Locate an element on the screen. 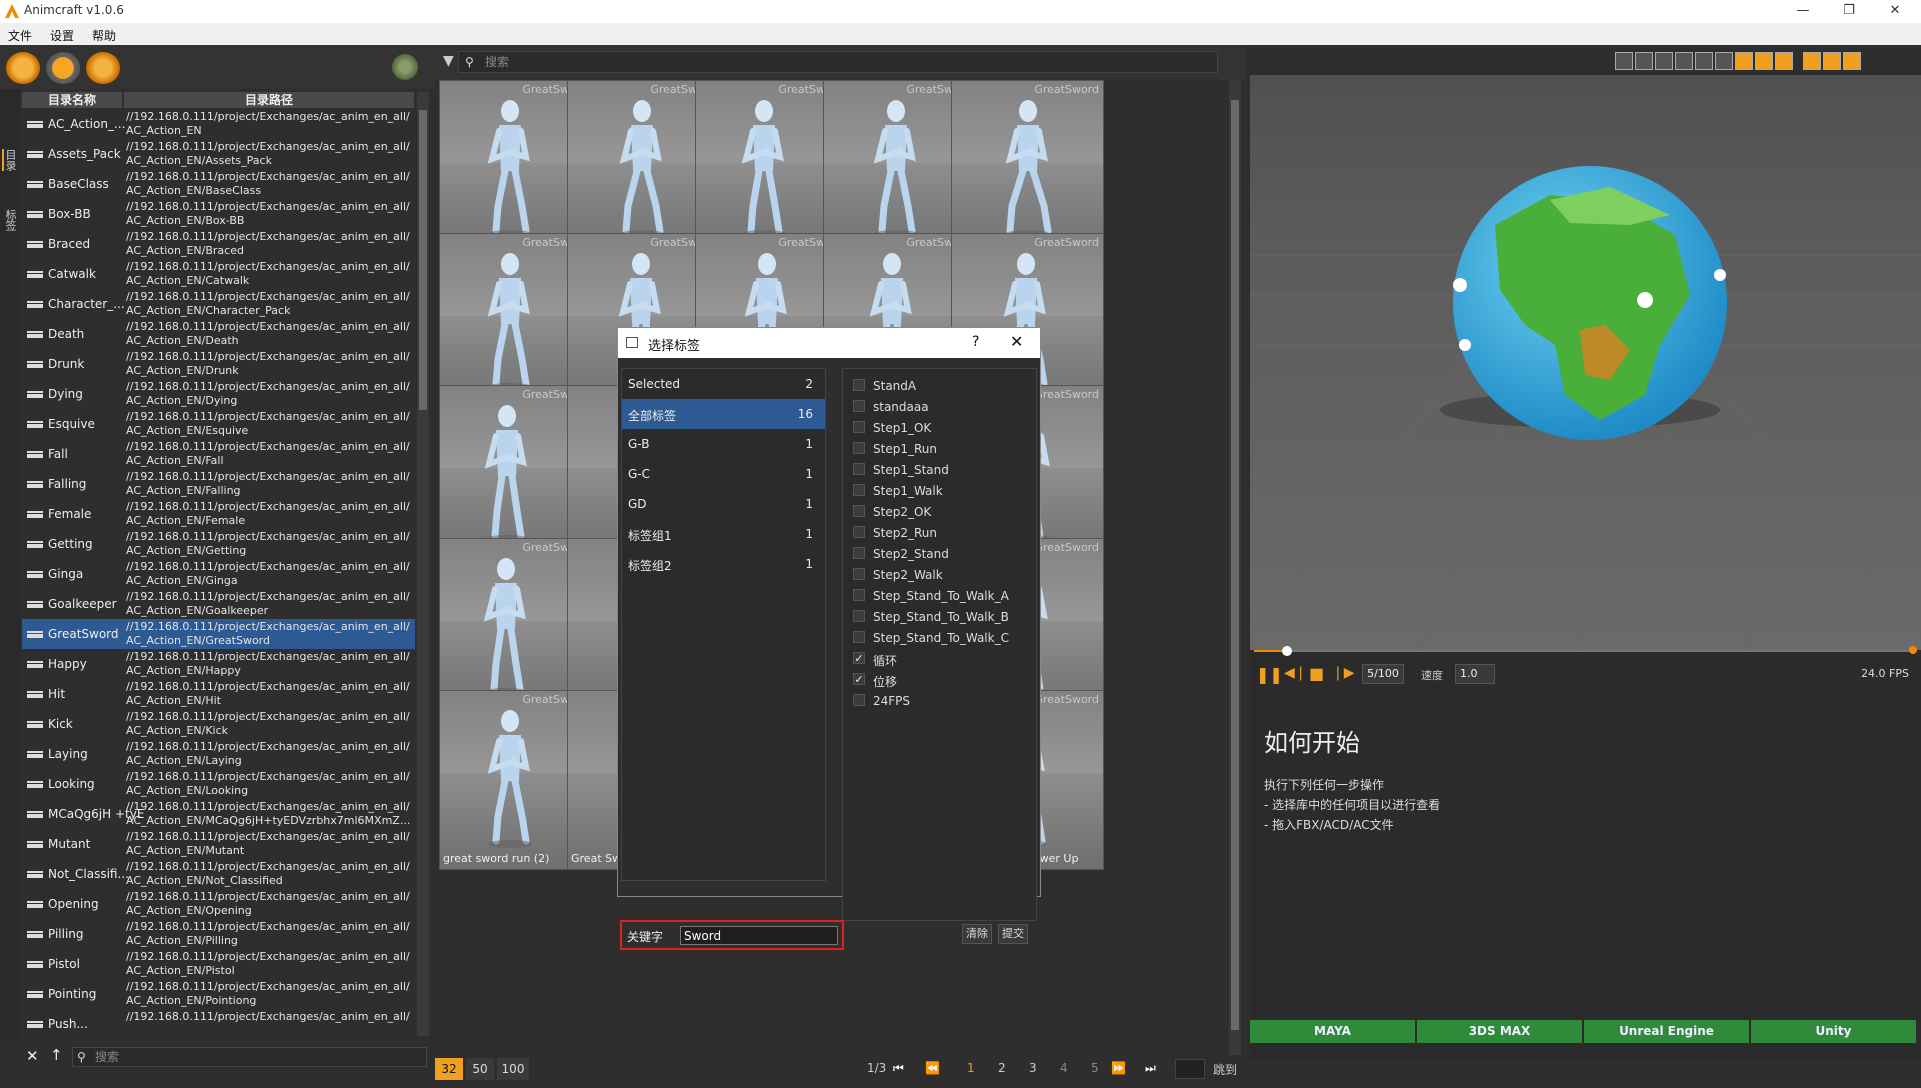  clear-button: 清除 is located at coordinates (977, 934).